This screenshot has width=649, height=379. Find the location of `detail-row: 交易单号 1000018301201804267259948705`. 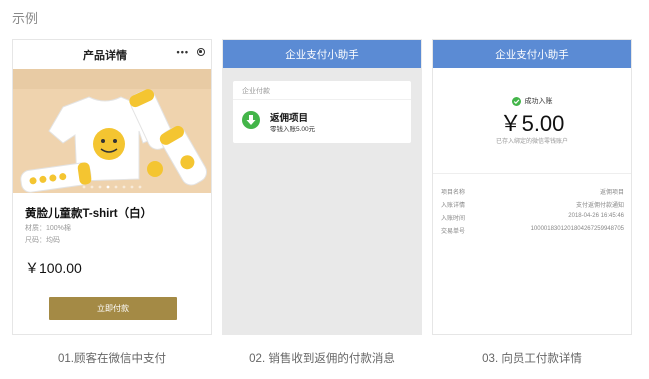

detail-row: 交易单号 1000018301201804267259948705 is located at coordinates (532, 232).